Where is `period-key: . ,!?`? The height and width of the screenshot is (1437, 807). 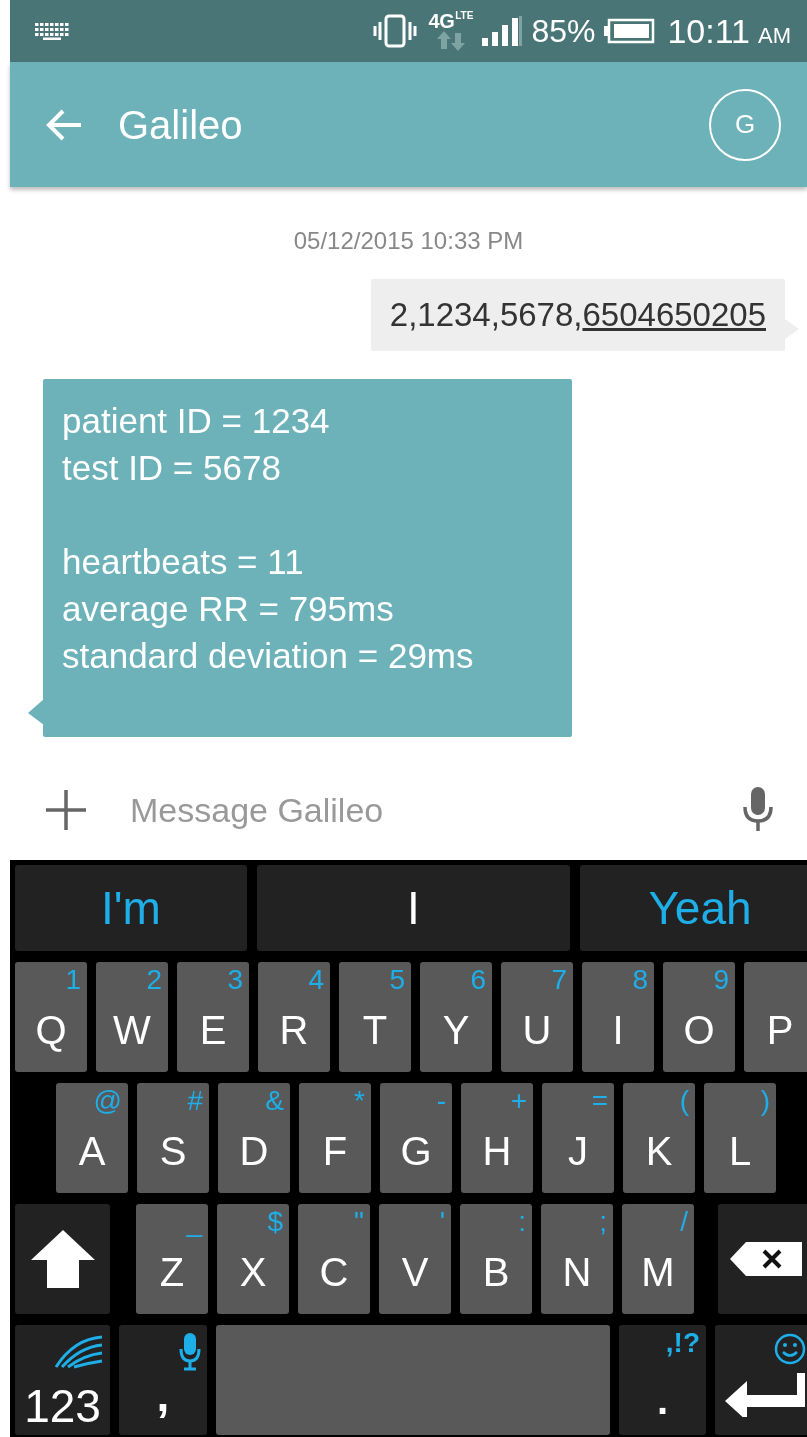 period-key: . ,!? is located at coordinates (662, 1380).